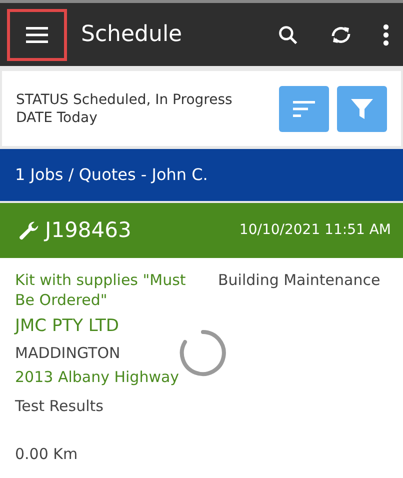  Describe the element at coordinates (201, 230) in the screenshot. I see `job-header: J198463 10/10/2021 11:51 AM` at that location.